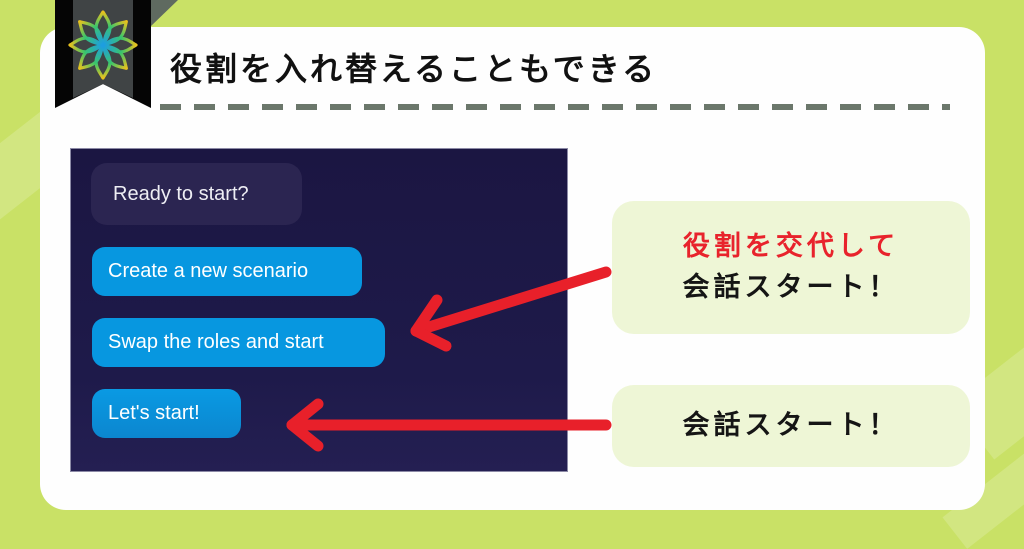 This screenshot has height=549, width=1024. What do you see at coordinates (164, 13) in the screenshot?
I see `ribbon-fold` at bounding box center [164, 13].